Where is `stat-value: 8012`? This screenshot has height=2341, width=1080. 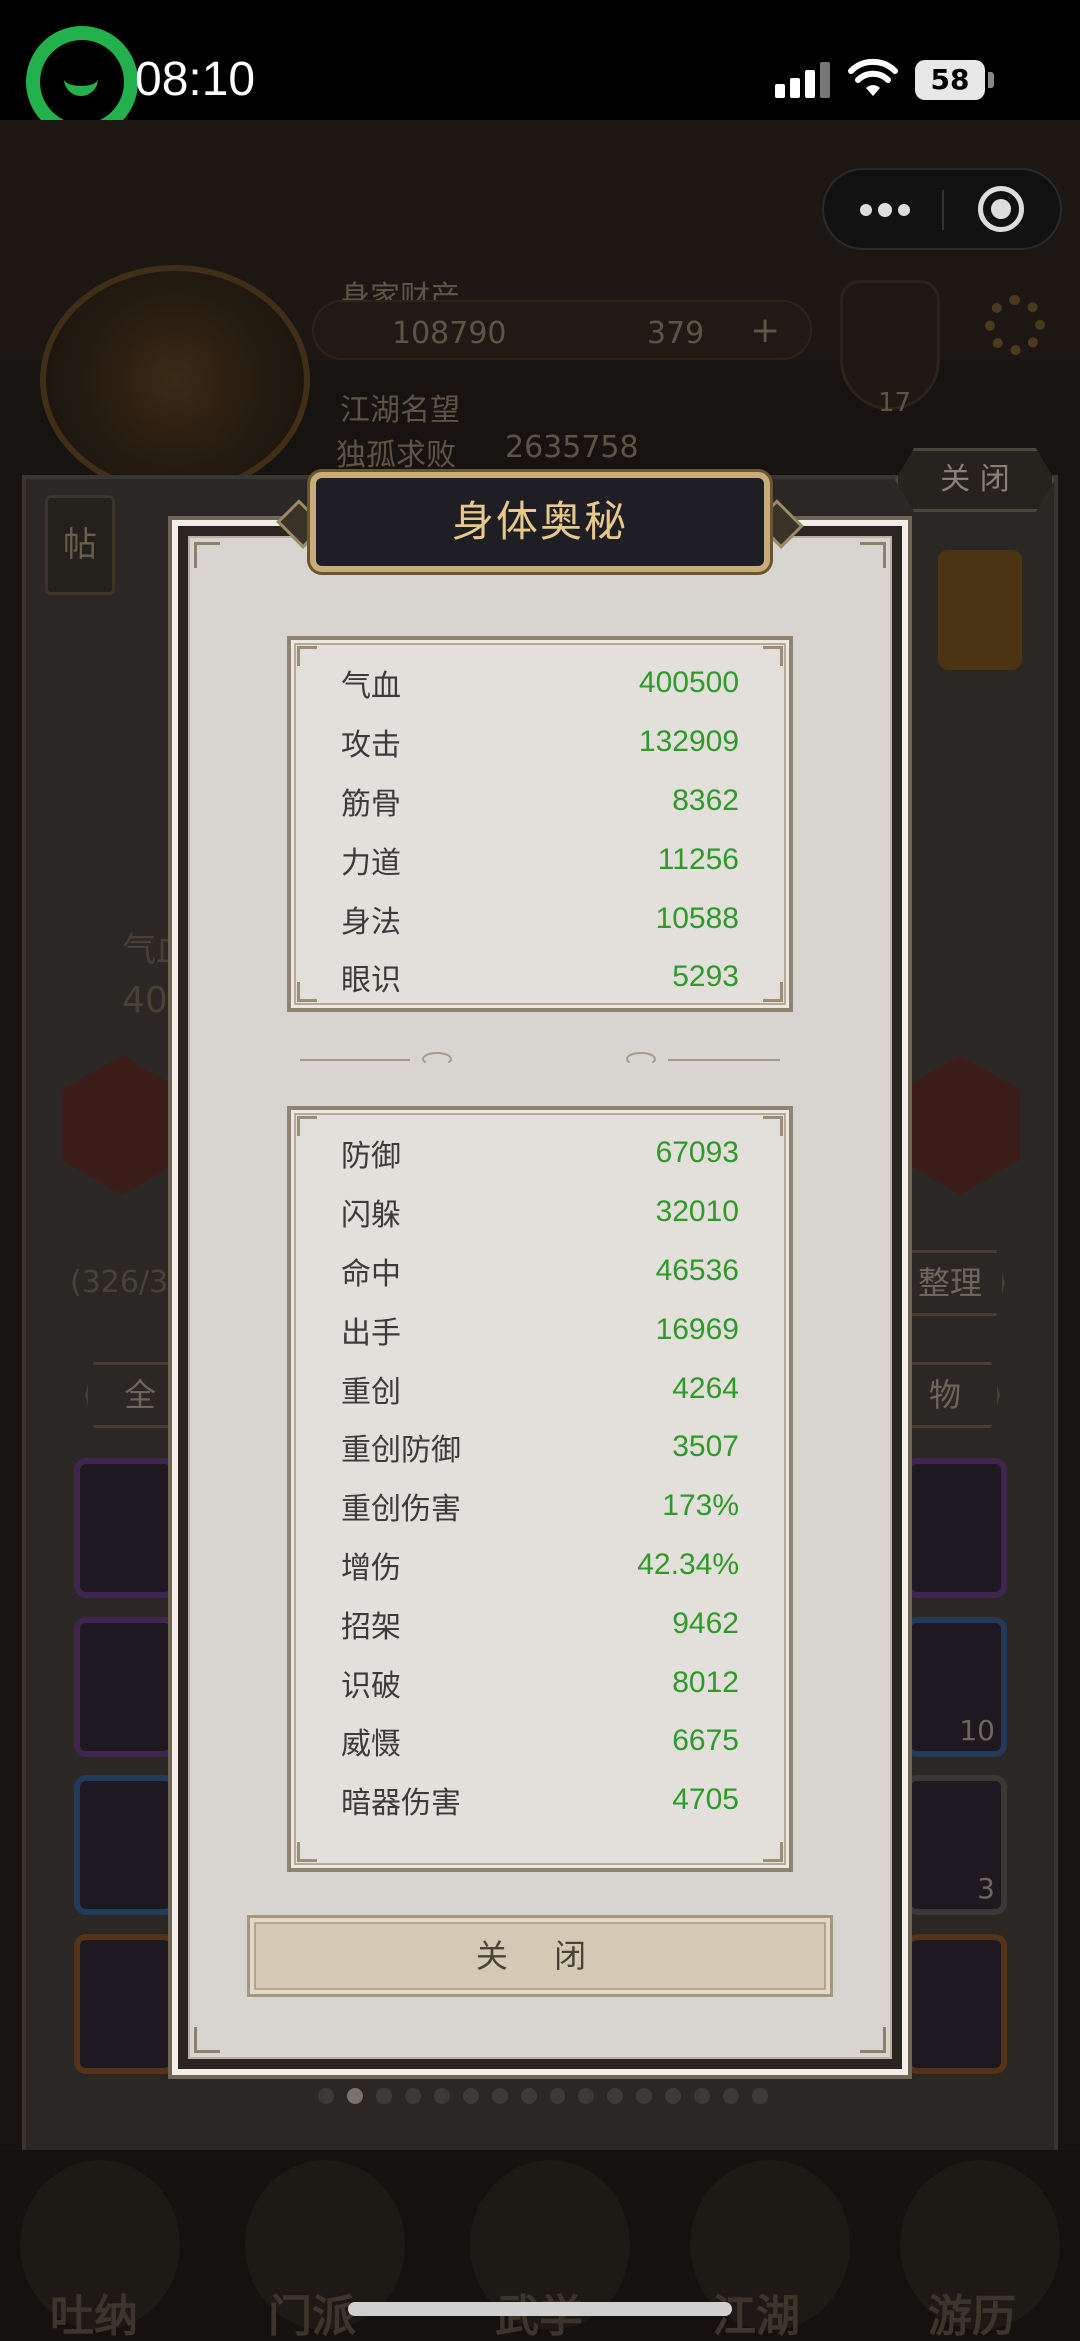
stat-value: 8012 is located at coordinates (705, 1682).